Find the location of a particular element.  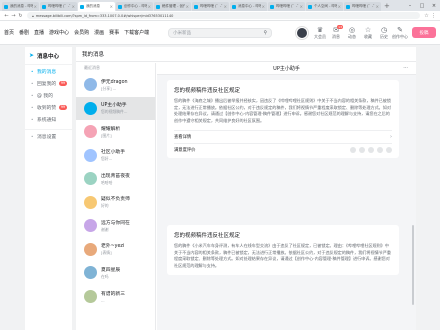

sidebar-item-label: 回复我的 is located at coordinates (47, 84).